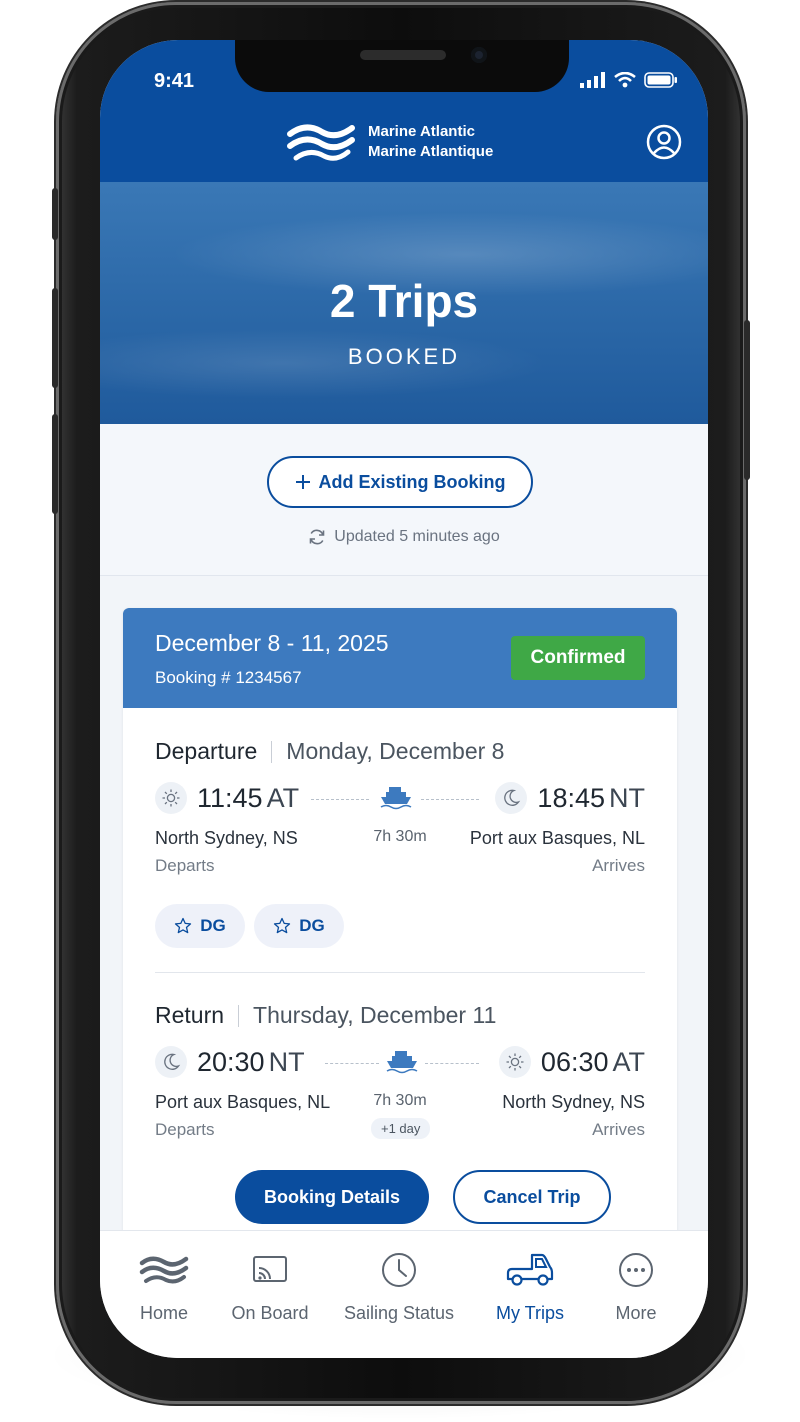 The width and height of the screenshot is (800, 1422). Describe the element at coordinates (286, 1061) in the screenshot. I see `return-departure-timezone: NT` at that location.